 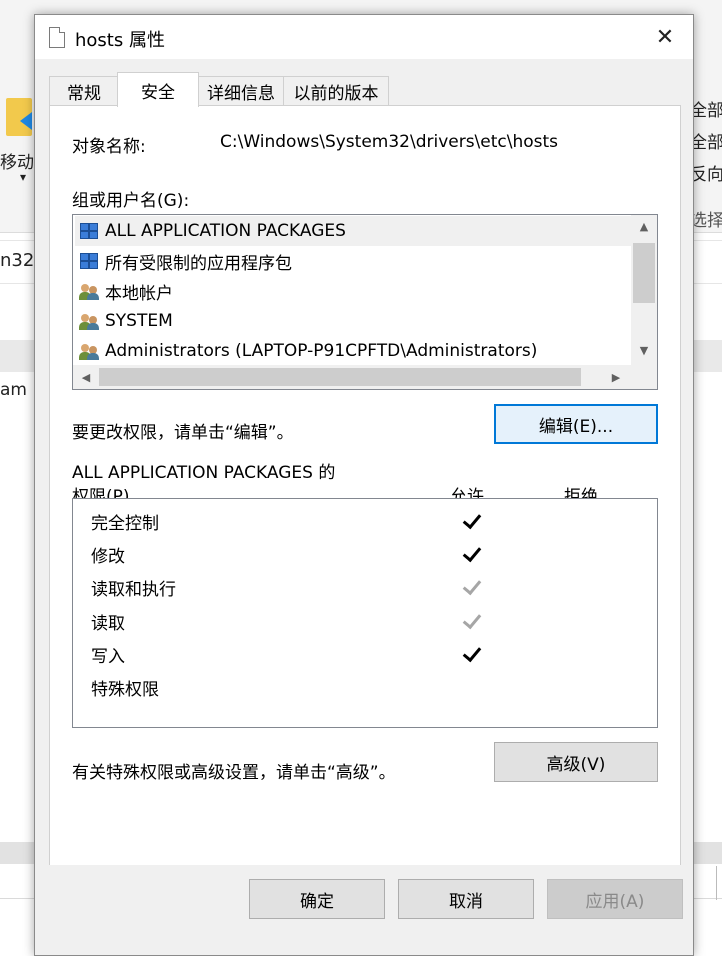 I want to click on scroll-down-icon: ▼, so click(x=644, y=350).